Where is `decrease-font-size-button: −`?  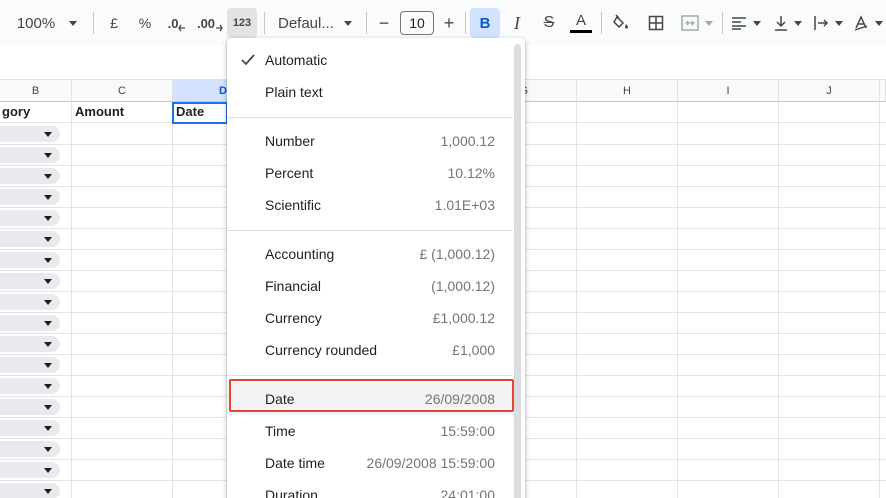 decrease-font-size-button: − is located at coordinates (384, 23).